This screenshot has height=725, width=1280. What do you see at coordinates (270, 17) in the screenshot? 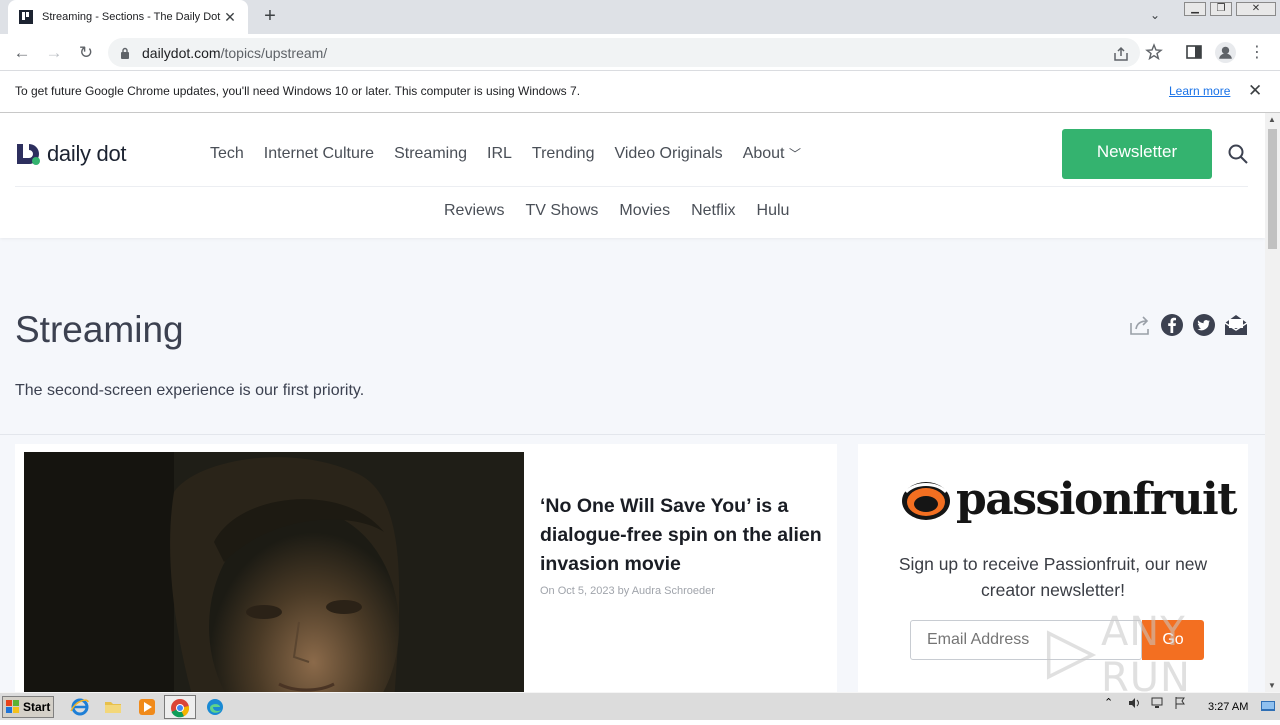
I see `new-tab-button: +` at bounding box center [270, 17].